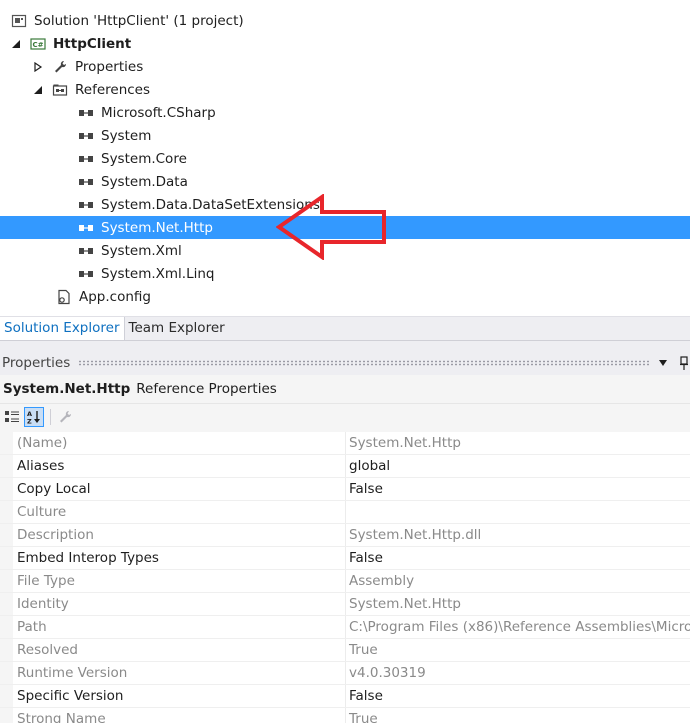 The image size is (690, 723). Describe the element at coordinates (345, 328) in the screenshot. I see `tool-window-tabs: Solution Explorer Team Explorer` at that location.